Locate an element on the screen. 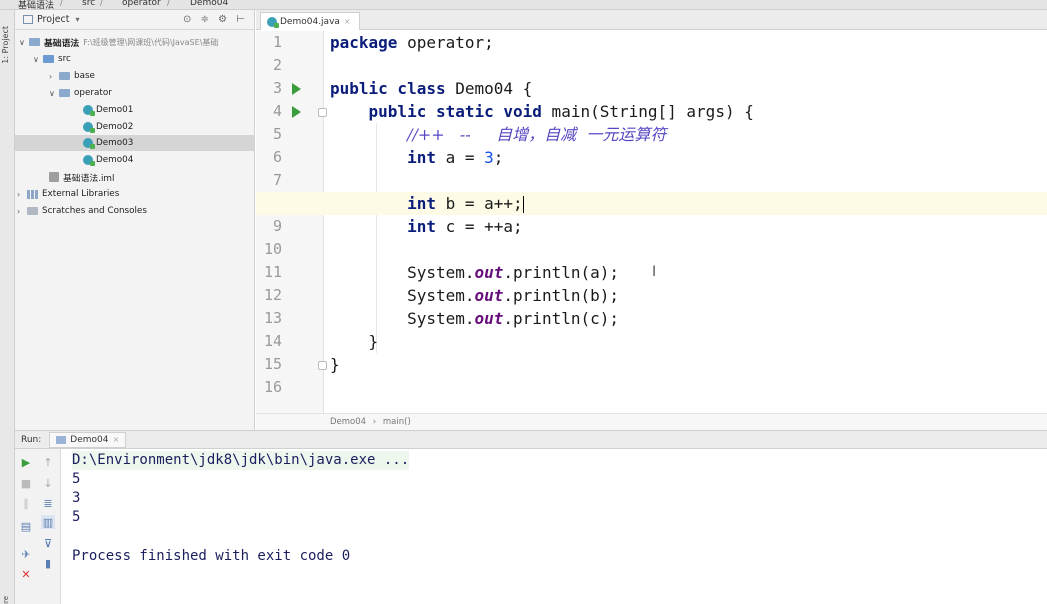 This screenshot has height=604, width=1047. line-number: 4 is located at coordinates (277, 111).